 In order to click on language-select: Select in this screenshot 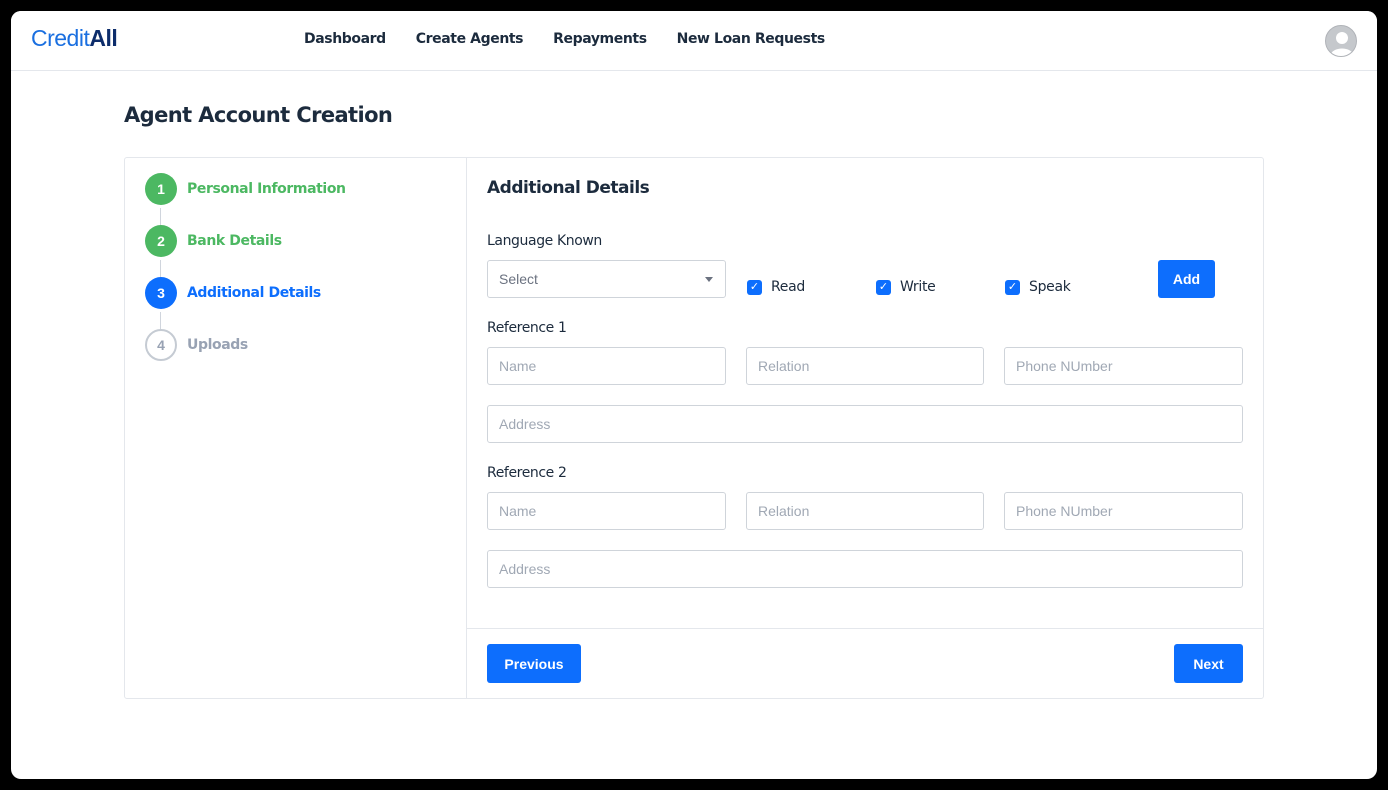, I will do `click(606, 279)`.